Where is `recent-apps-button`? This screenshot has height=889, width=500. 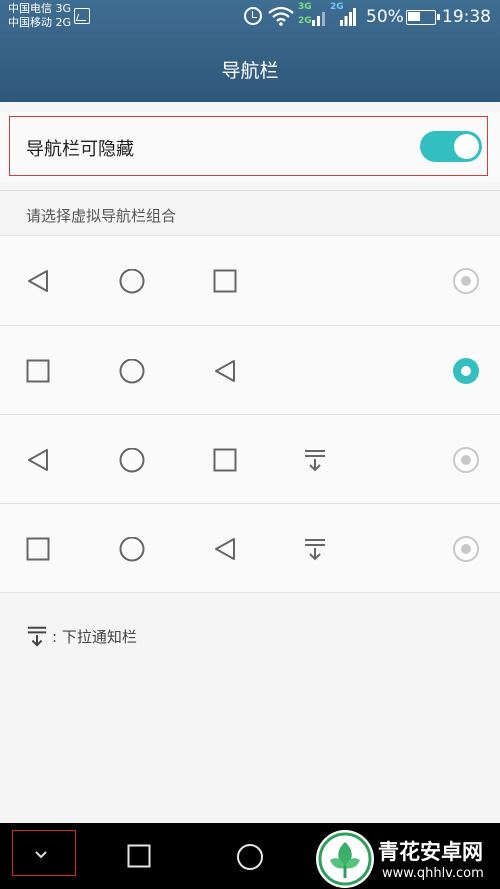 recent-apps-button is located at coordinates (139, 856).